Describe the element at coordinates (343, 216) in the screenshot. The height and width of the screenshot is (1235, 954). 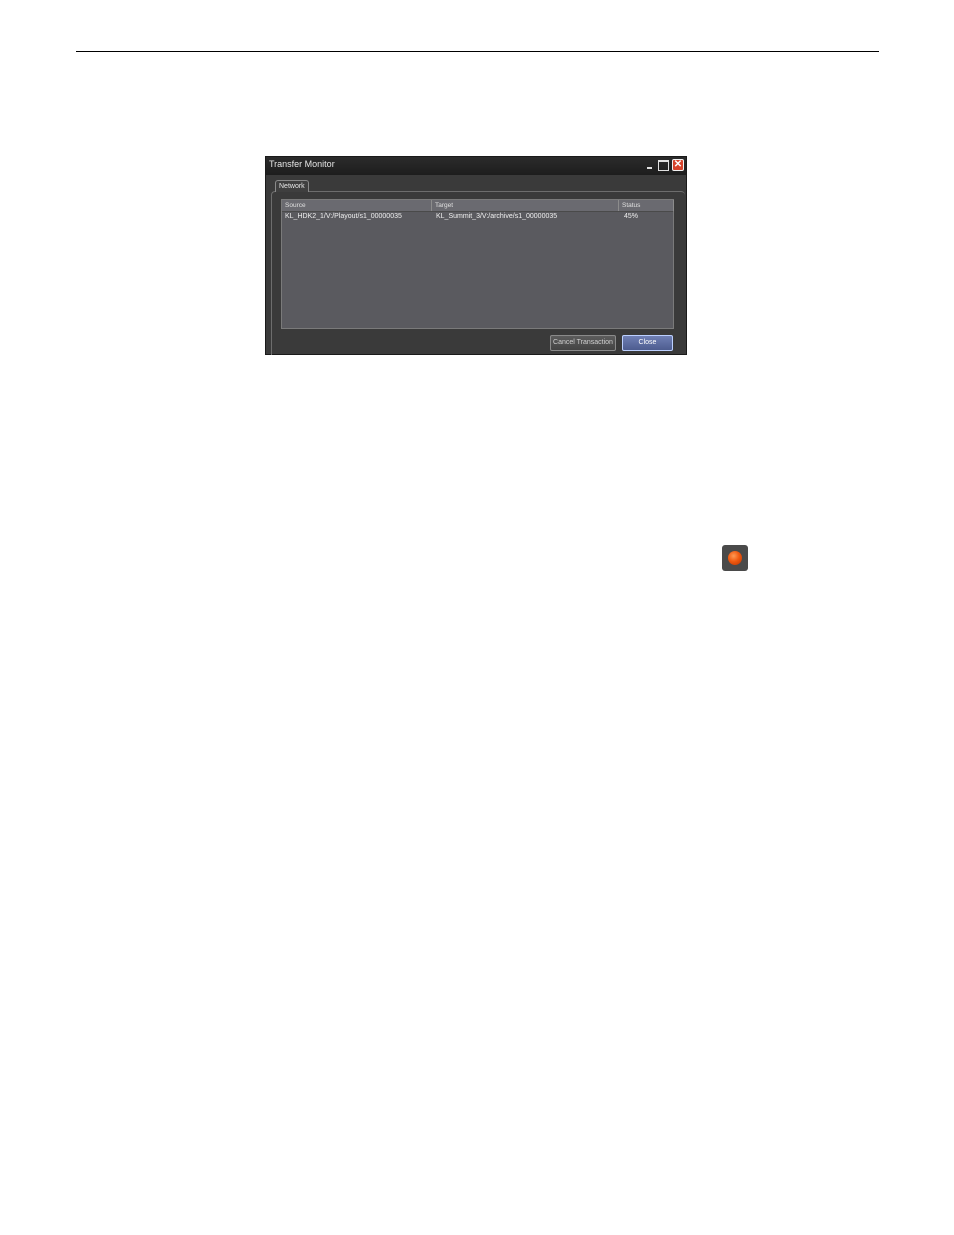
I see `cell-source: KL_HDK2_1/V:/Playout/s1_00000035` at that location.